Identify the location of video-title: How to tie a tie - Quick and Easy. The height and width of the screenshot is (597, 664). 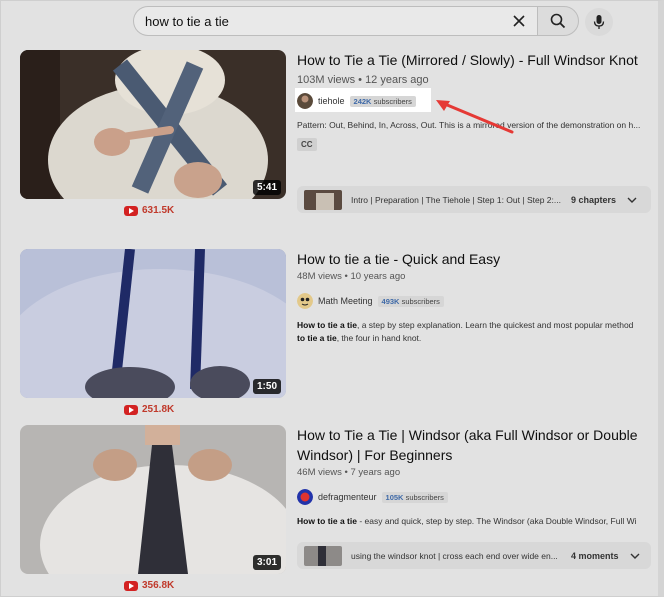
(475, 259).